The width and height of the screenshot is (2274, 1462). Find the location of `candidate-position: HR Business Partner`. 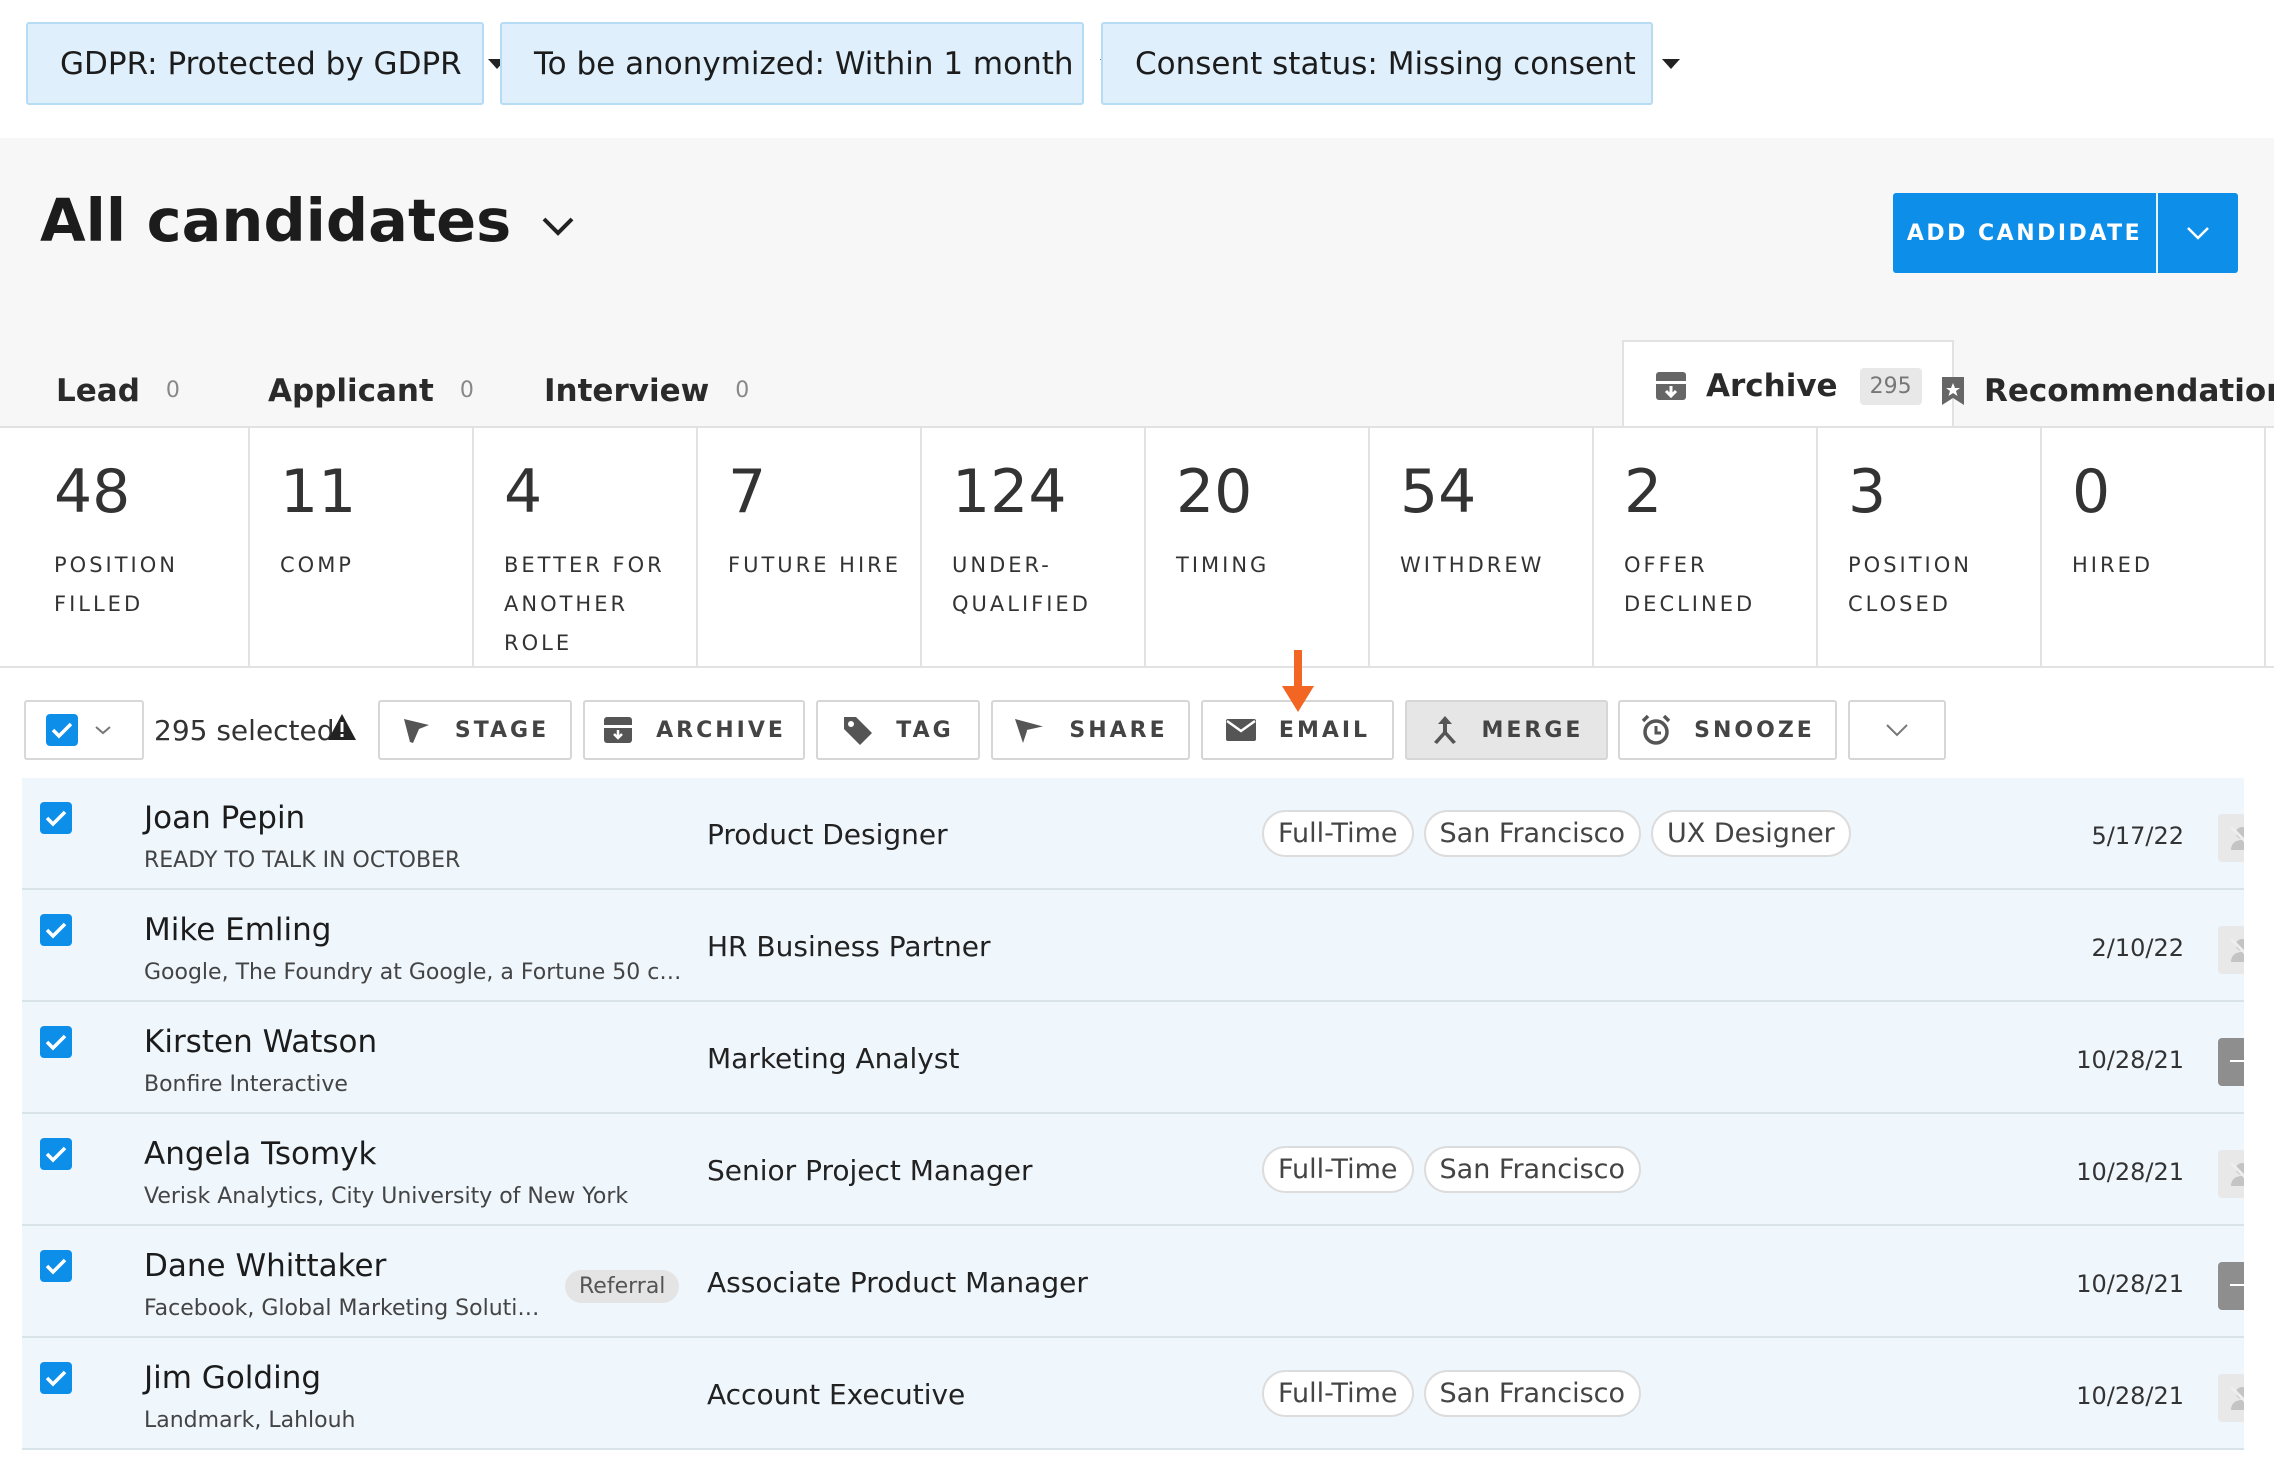

candidate-position: HR Business Partner is located at coordinates (849, 946).